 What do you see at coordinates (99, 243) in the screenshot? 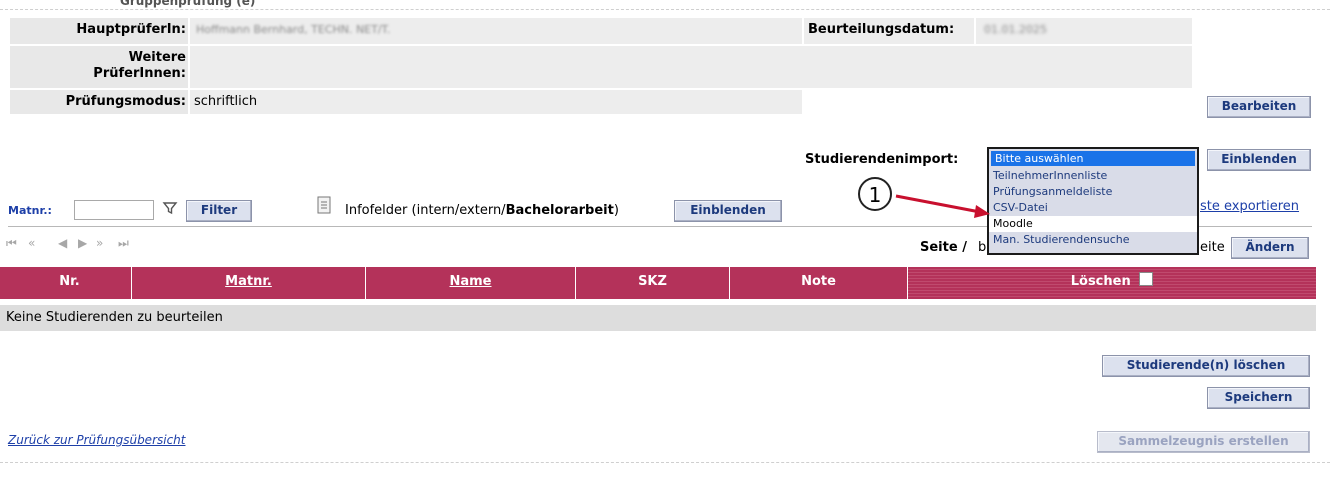
I see `next-fast-icon: »` at bounding box center [99, 243].